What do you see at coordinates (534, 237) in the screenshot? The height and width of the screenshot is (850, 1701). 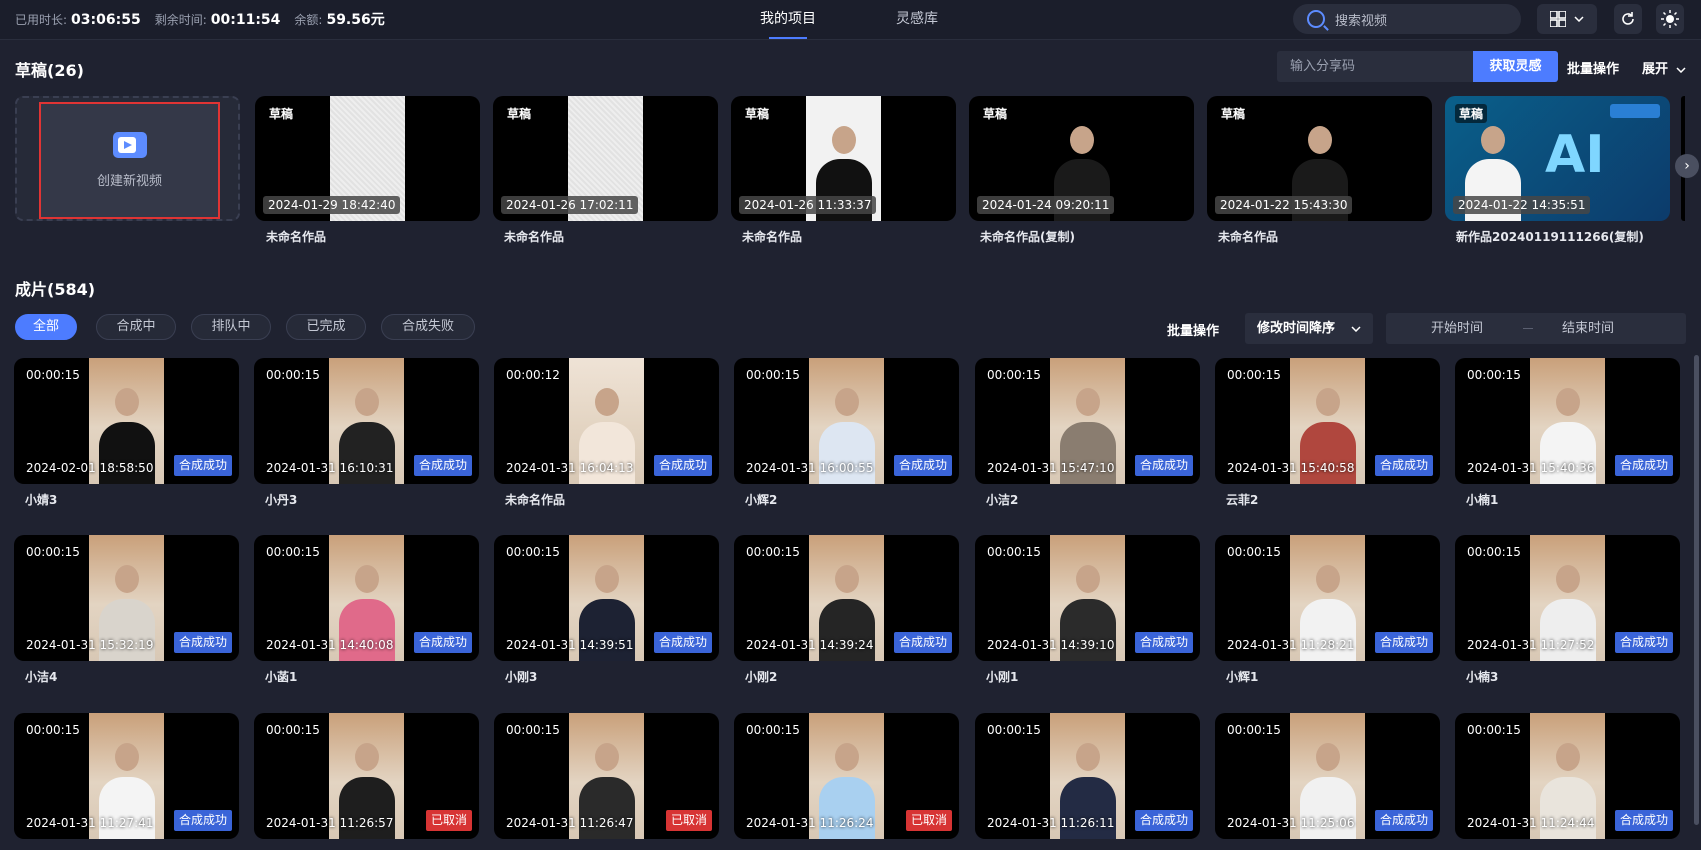 I see `draft-name: 未命名作品` at bounding box center [534, 237].